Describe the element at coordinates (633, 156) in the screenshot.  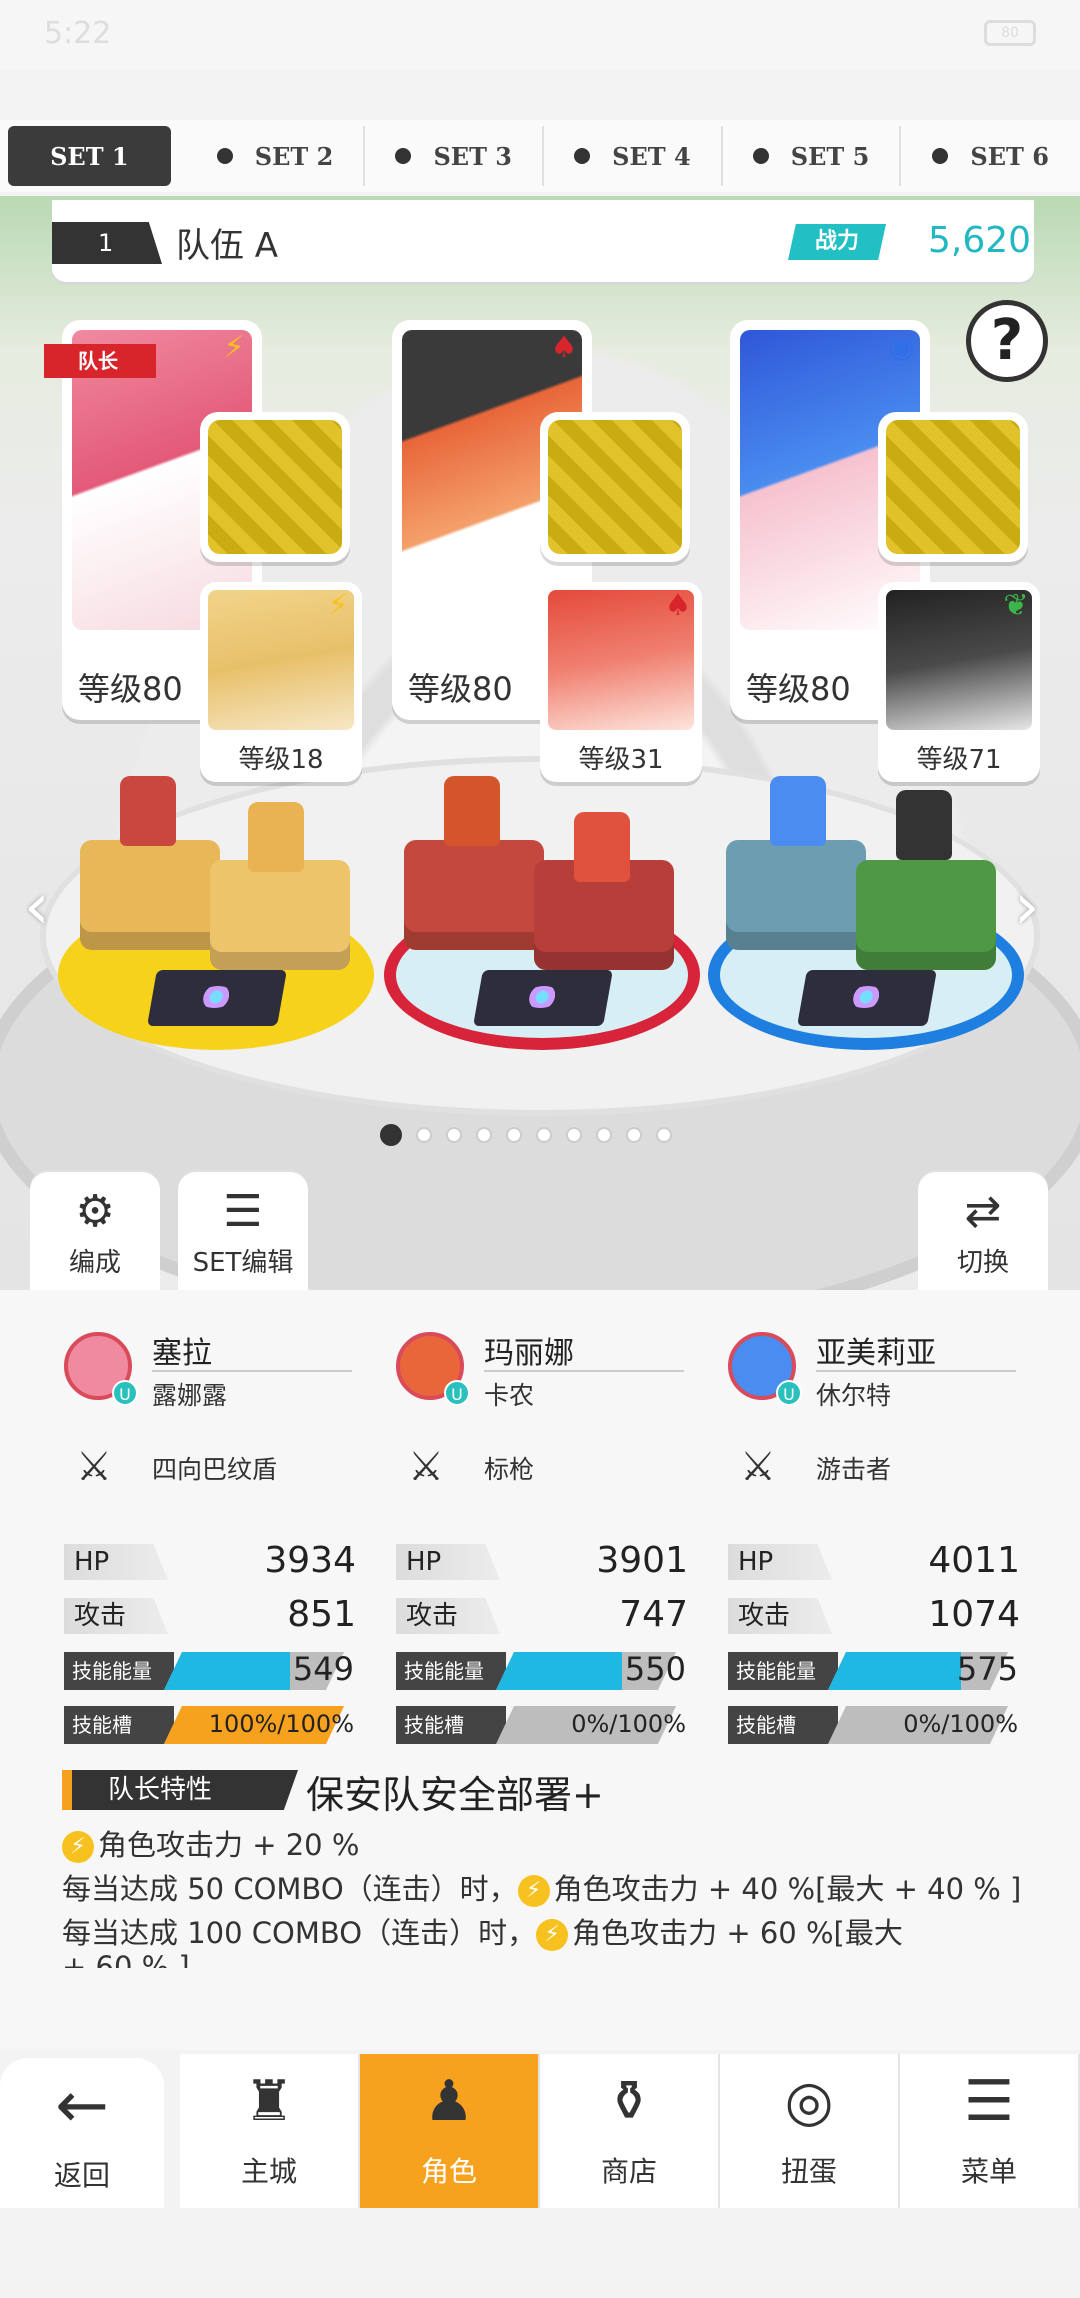
I see `tab-set-4: SET 4` at that location.